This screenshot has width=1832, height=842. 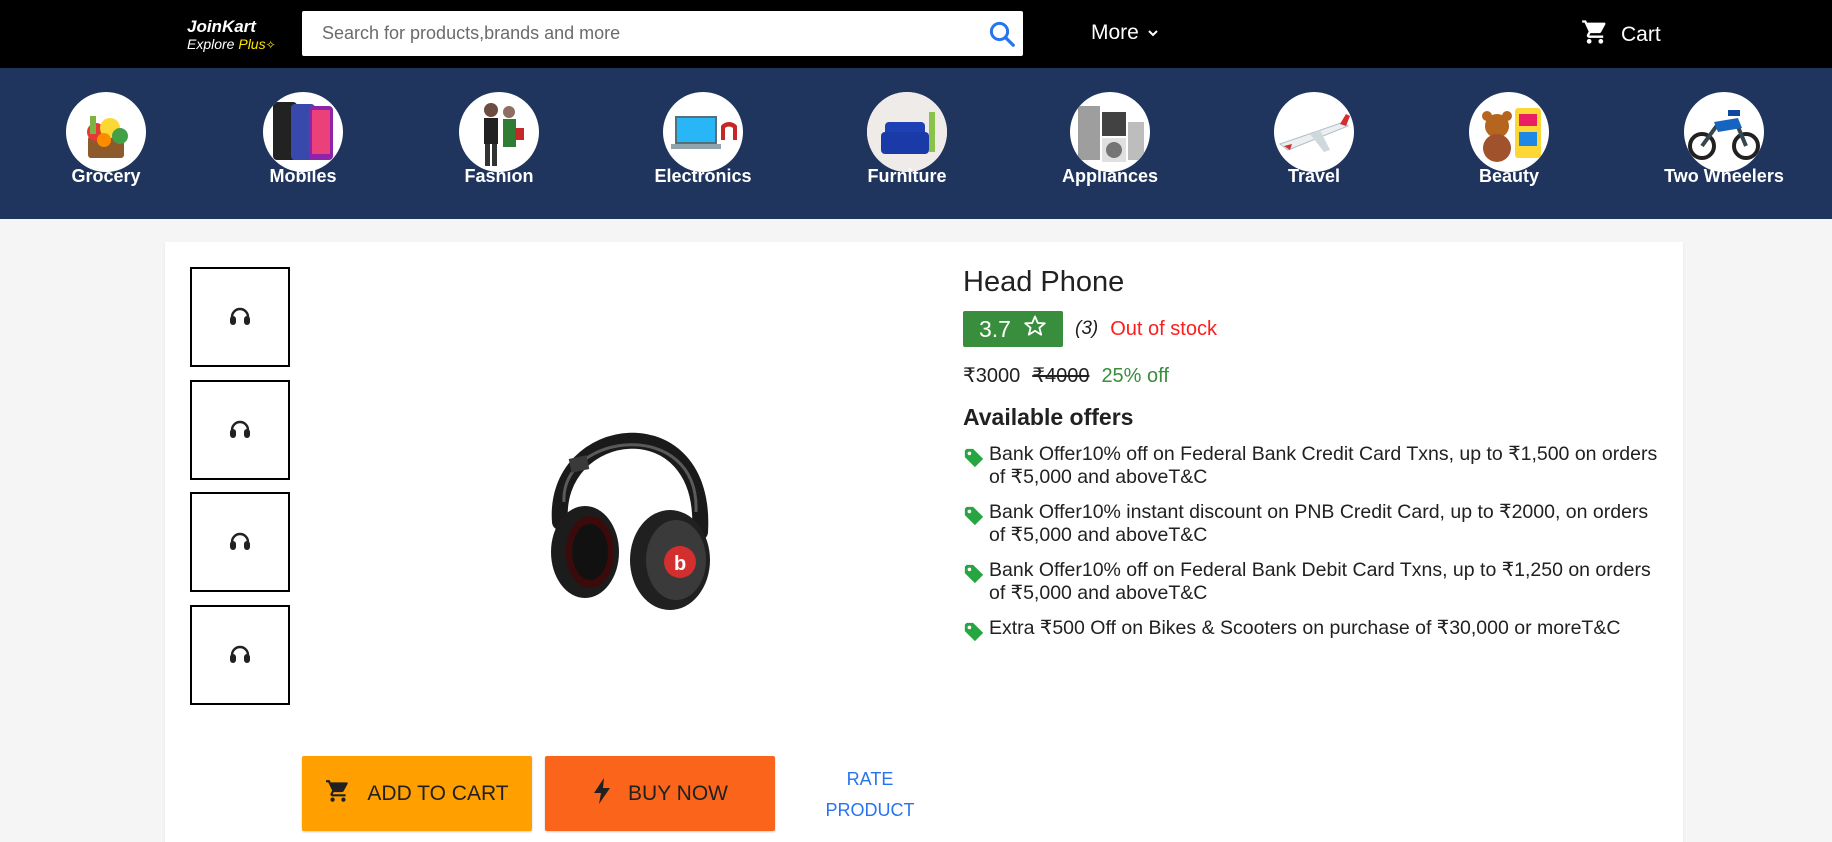 I want to click on grocery-icon, so click(x=106, y=132).